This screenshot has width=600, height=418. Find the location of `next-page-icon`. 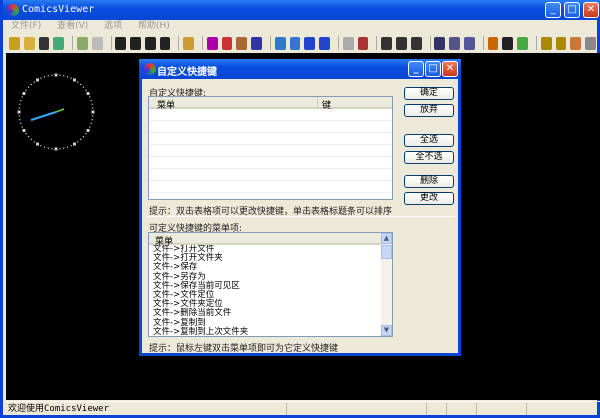

next-page-icon is located at coordinates (150, 43).